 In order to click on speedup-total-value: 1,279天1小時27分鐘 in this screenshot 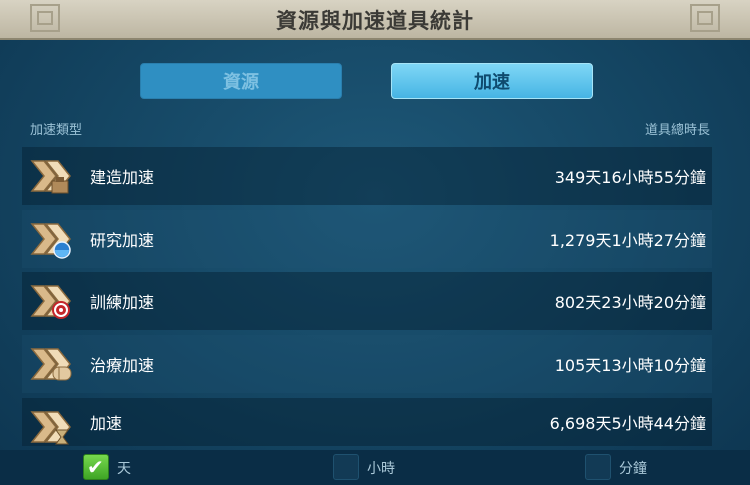, I will do `click(627, 240)`.